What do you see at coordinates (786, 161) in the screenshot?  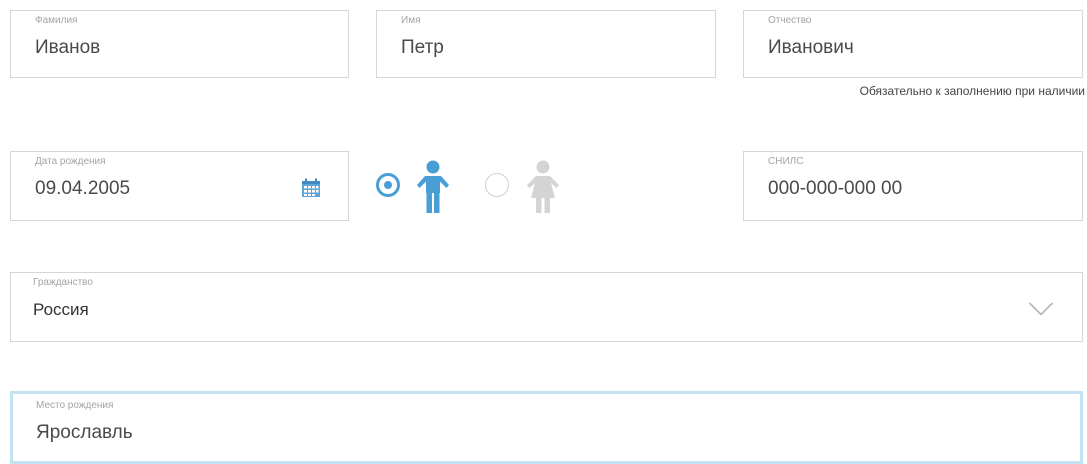 I see `snils-label: СНИЛС` at bounding box center [786, 161].